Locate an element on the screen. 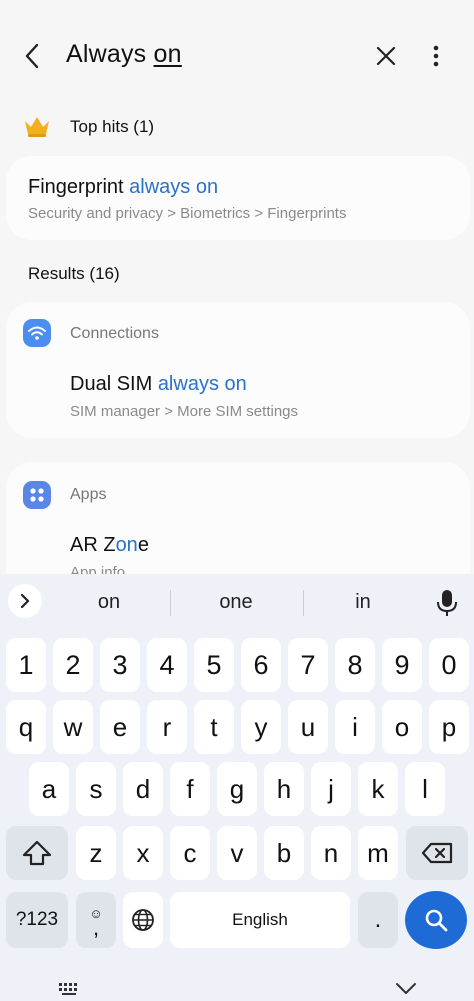  navigation-bar is located at coordinates (237, 987).